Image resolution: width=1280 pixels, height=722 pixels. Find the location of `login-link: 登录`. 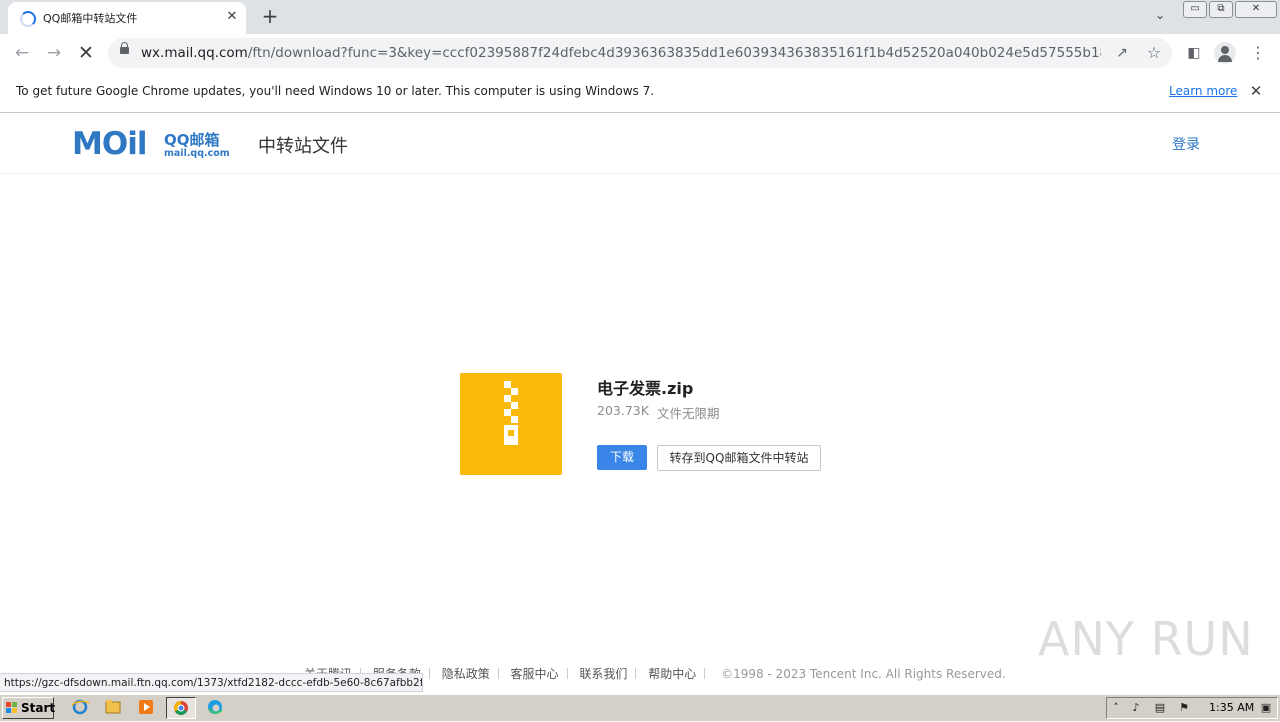

login-link: 登录 is located at coordinates (1186, 144).